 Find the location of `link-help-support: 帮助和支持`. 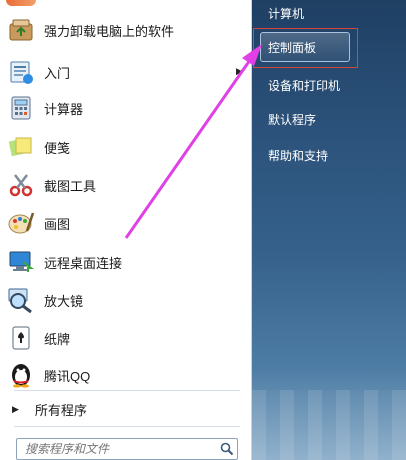

link-help-support: 帮助和支持 is located at coordinates (298, 155).